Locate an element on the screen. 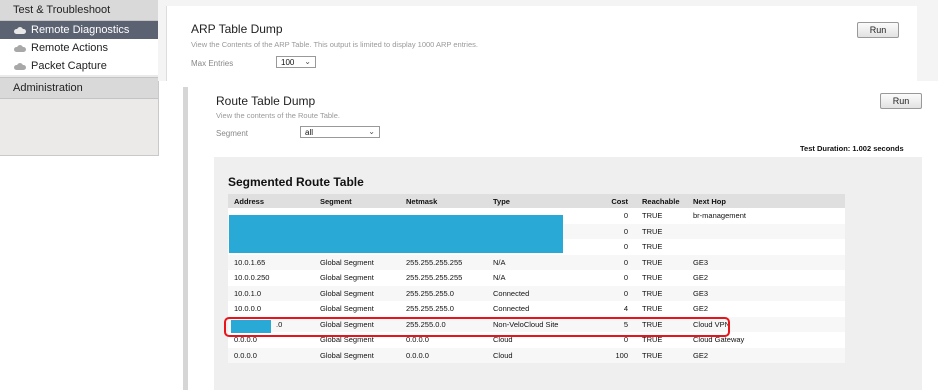  cell-address: 10.0.1.0 is located at coordinates (271, 293).